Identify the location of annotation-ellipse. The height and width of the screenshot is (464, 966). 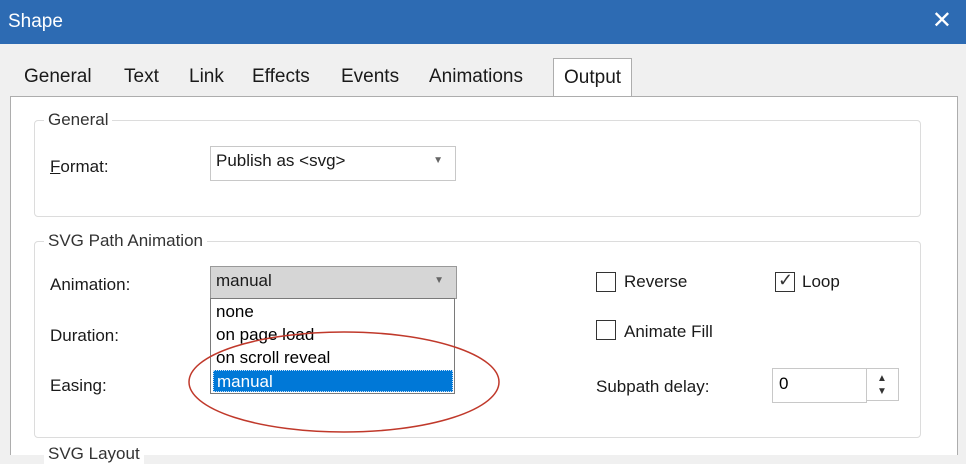
(344, 382).